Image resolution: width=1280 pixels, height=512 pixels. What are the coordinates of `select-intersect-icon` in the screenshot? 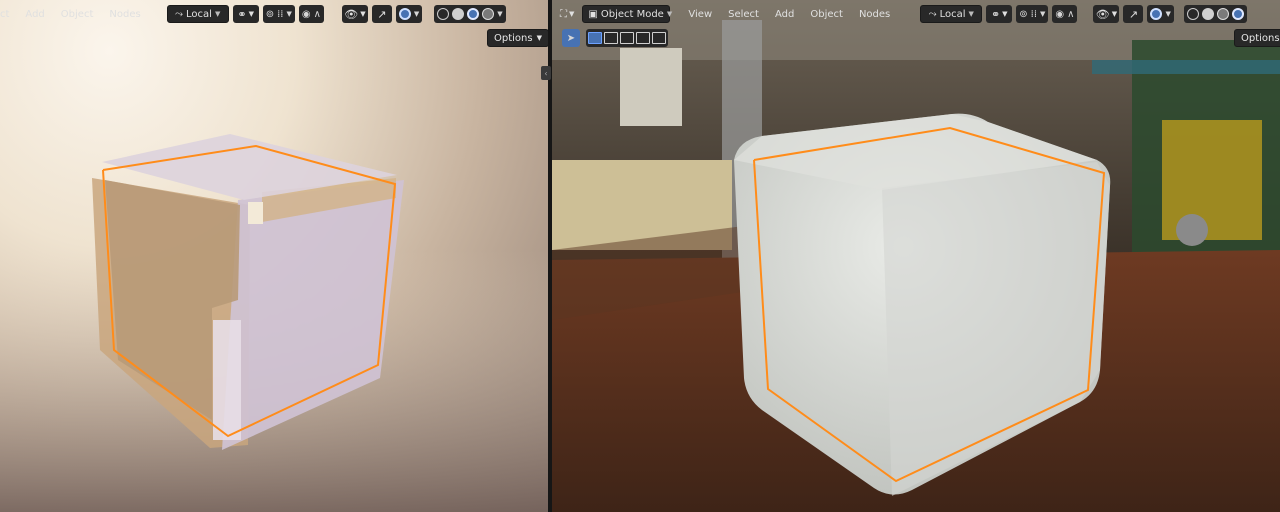 It's located at (659, 38).